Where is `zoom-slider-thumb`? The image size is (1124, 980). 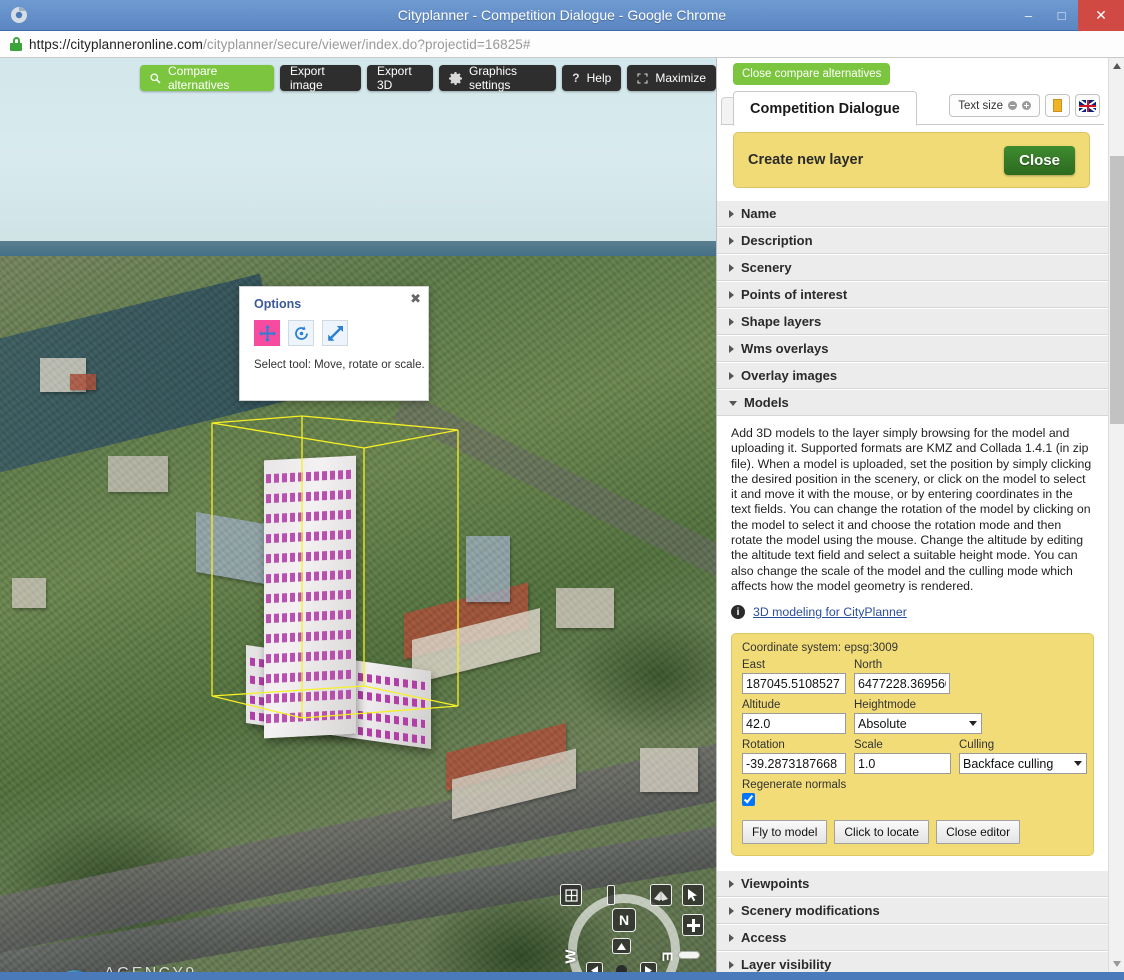 zoom-slider-thumb is located at coordinates (689, 955).